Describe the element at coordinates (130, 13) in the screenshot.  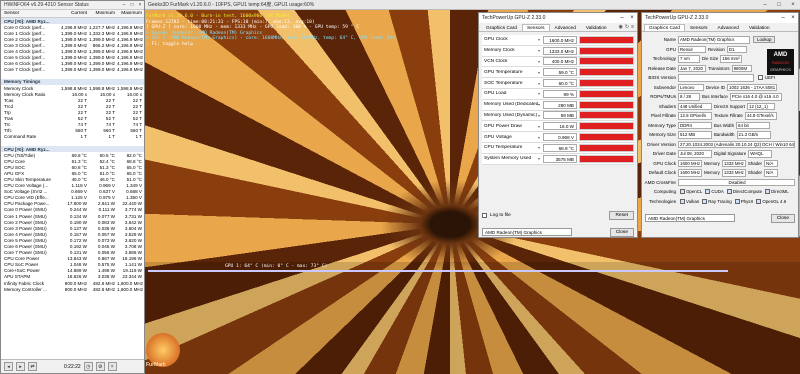
I see `col-maximum: Maximum` at that location.